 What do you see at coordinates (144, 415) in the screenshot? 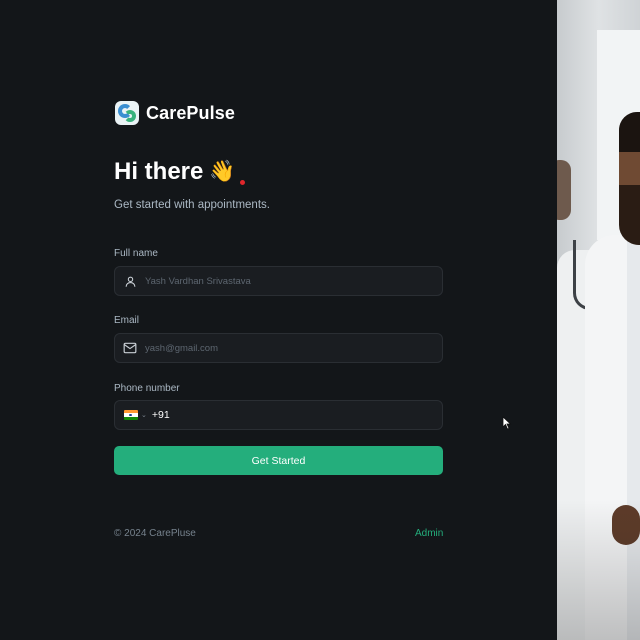
I see `chevron-down-icon: ⌄` at bounding box center [144, 415].